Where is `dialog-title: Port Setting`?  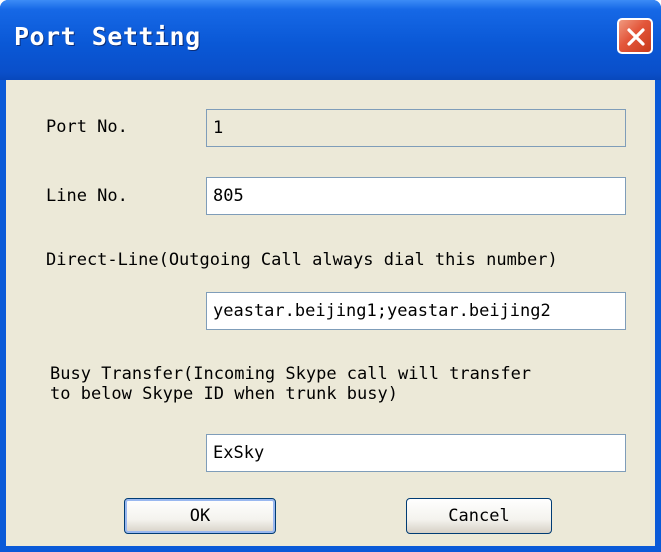
dialog-title: Port Setting is located at coordinates (107, 36).